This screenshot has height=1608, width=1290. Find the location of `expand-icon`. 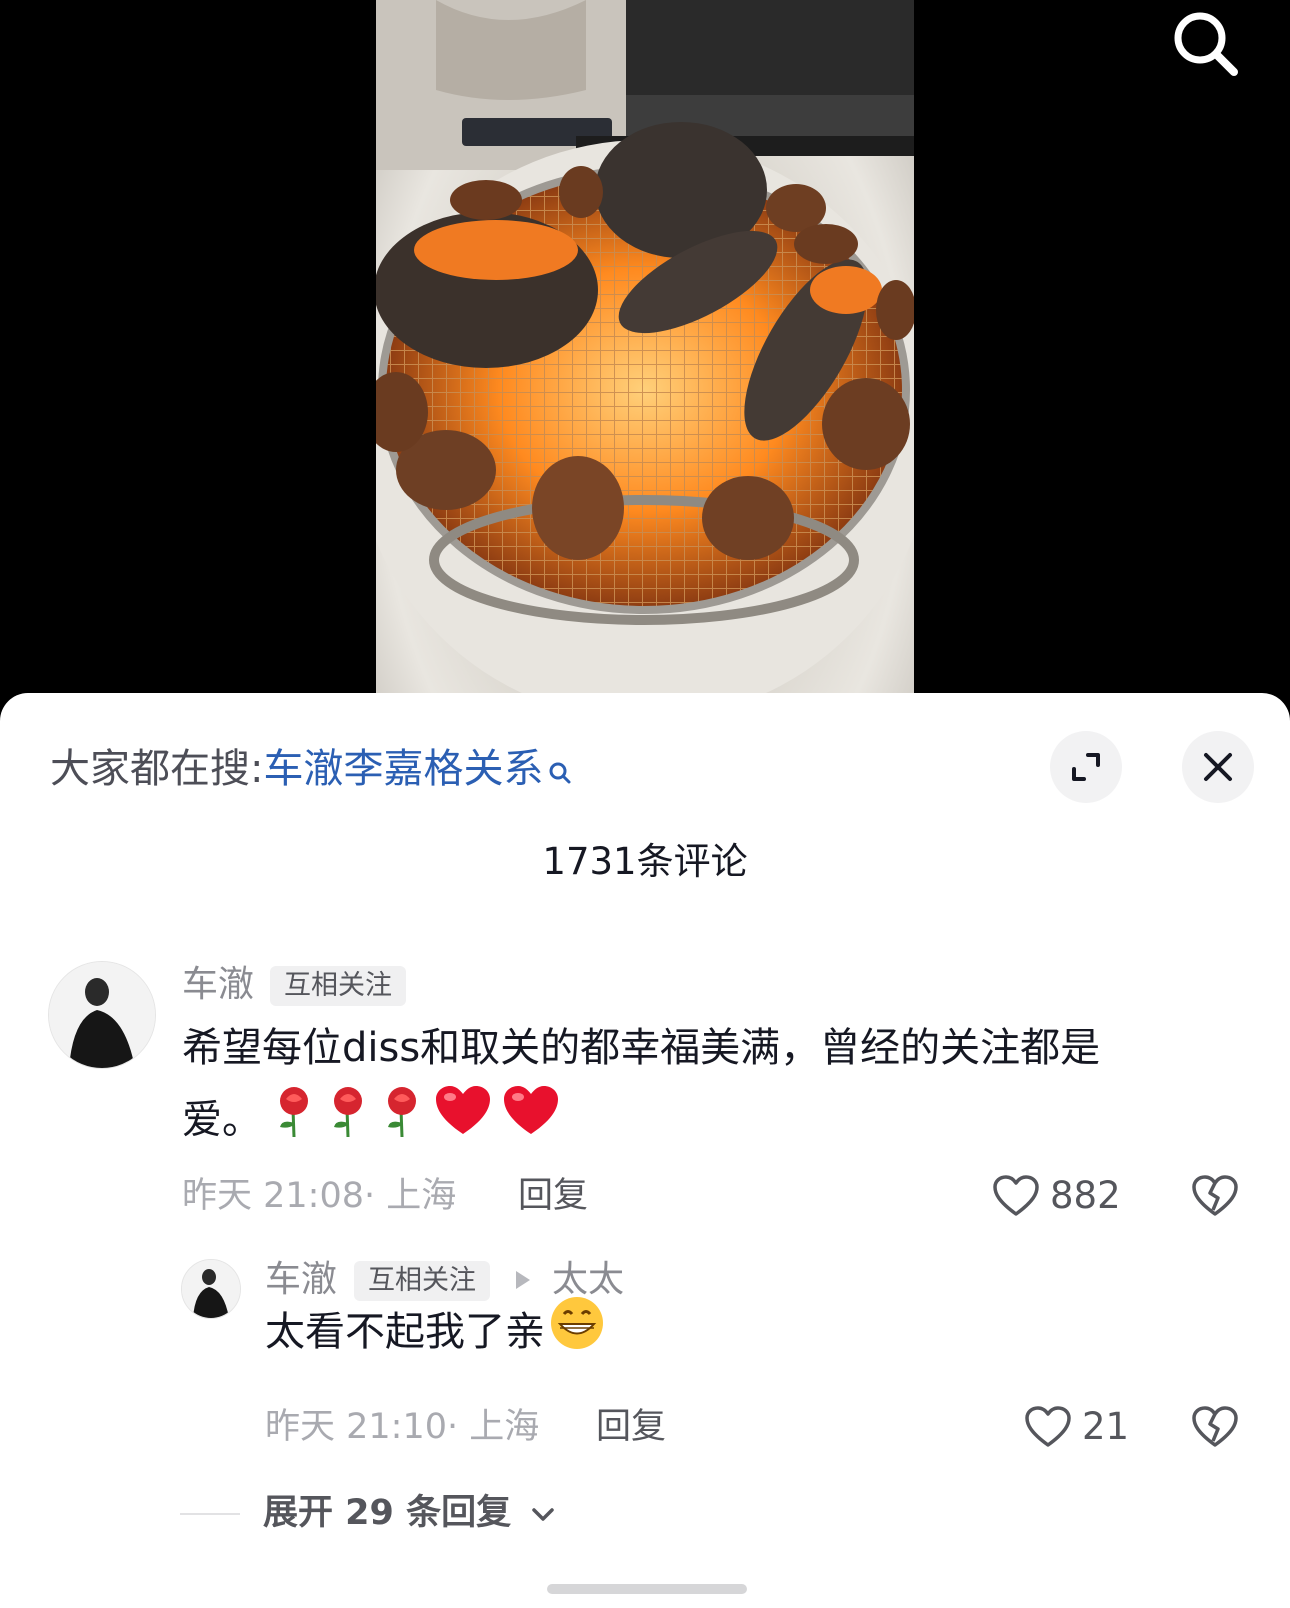

expand-icon is located at coordinates (1086, 767).